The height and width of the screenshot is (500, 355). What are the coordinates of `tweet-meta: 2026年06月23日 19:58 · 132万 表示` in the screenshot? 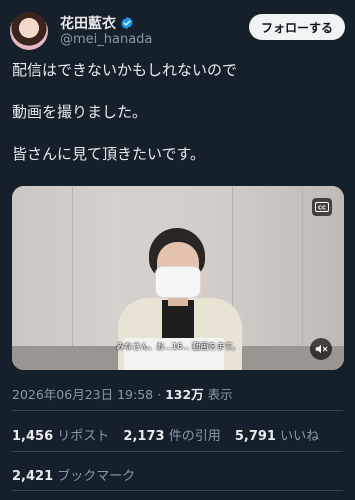 It's located at (122, 393).